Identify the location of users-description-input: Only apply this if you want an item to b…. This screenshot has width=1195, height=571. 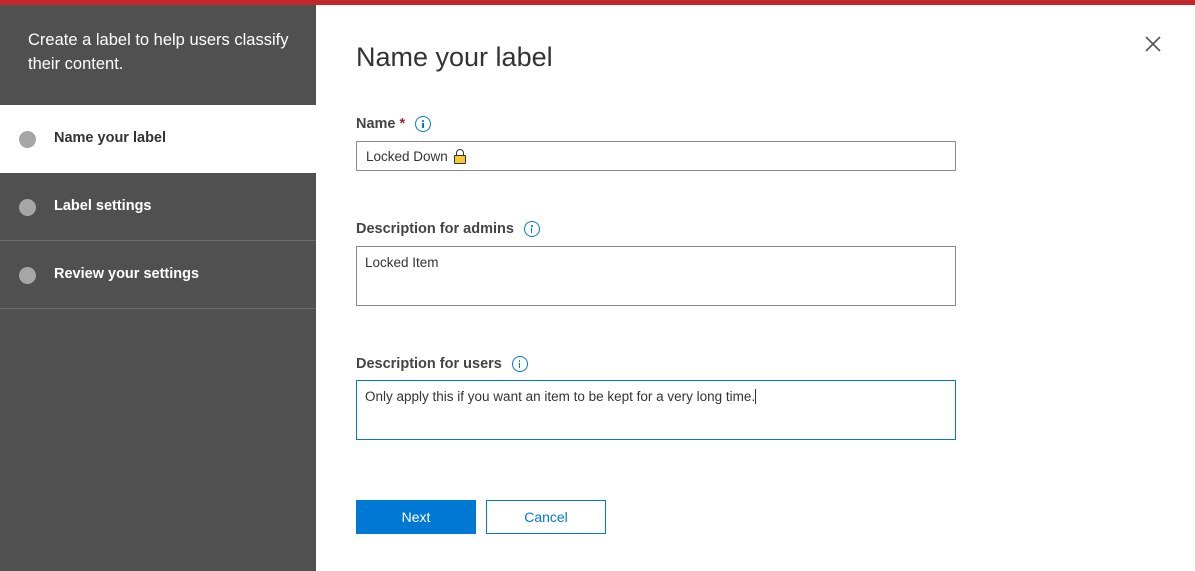
(656, 410).